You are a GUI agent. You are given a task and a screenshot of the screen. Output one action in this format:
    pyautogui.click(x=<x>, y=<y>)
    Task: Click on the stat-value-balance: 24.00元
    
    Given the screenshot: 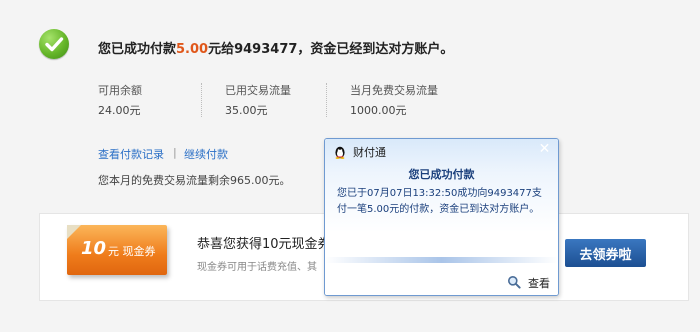 What is the action you would take?
    pyautogui.click(x=119, y=110)
    